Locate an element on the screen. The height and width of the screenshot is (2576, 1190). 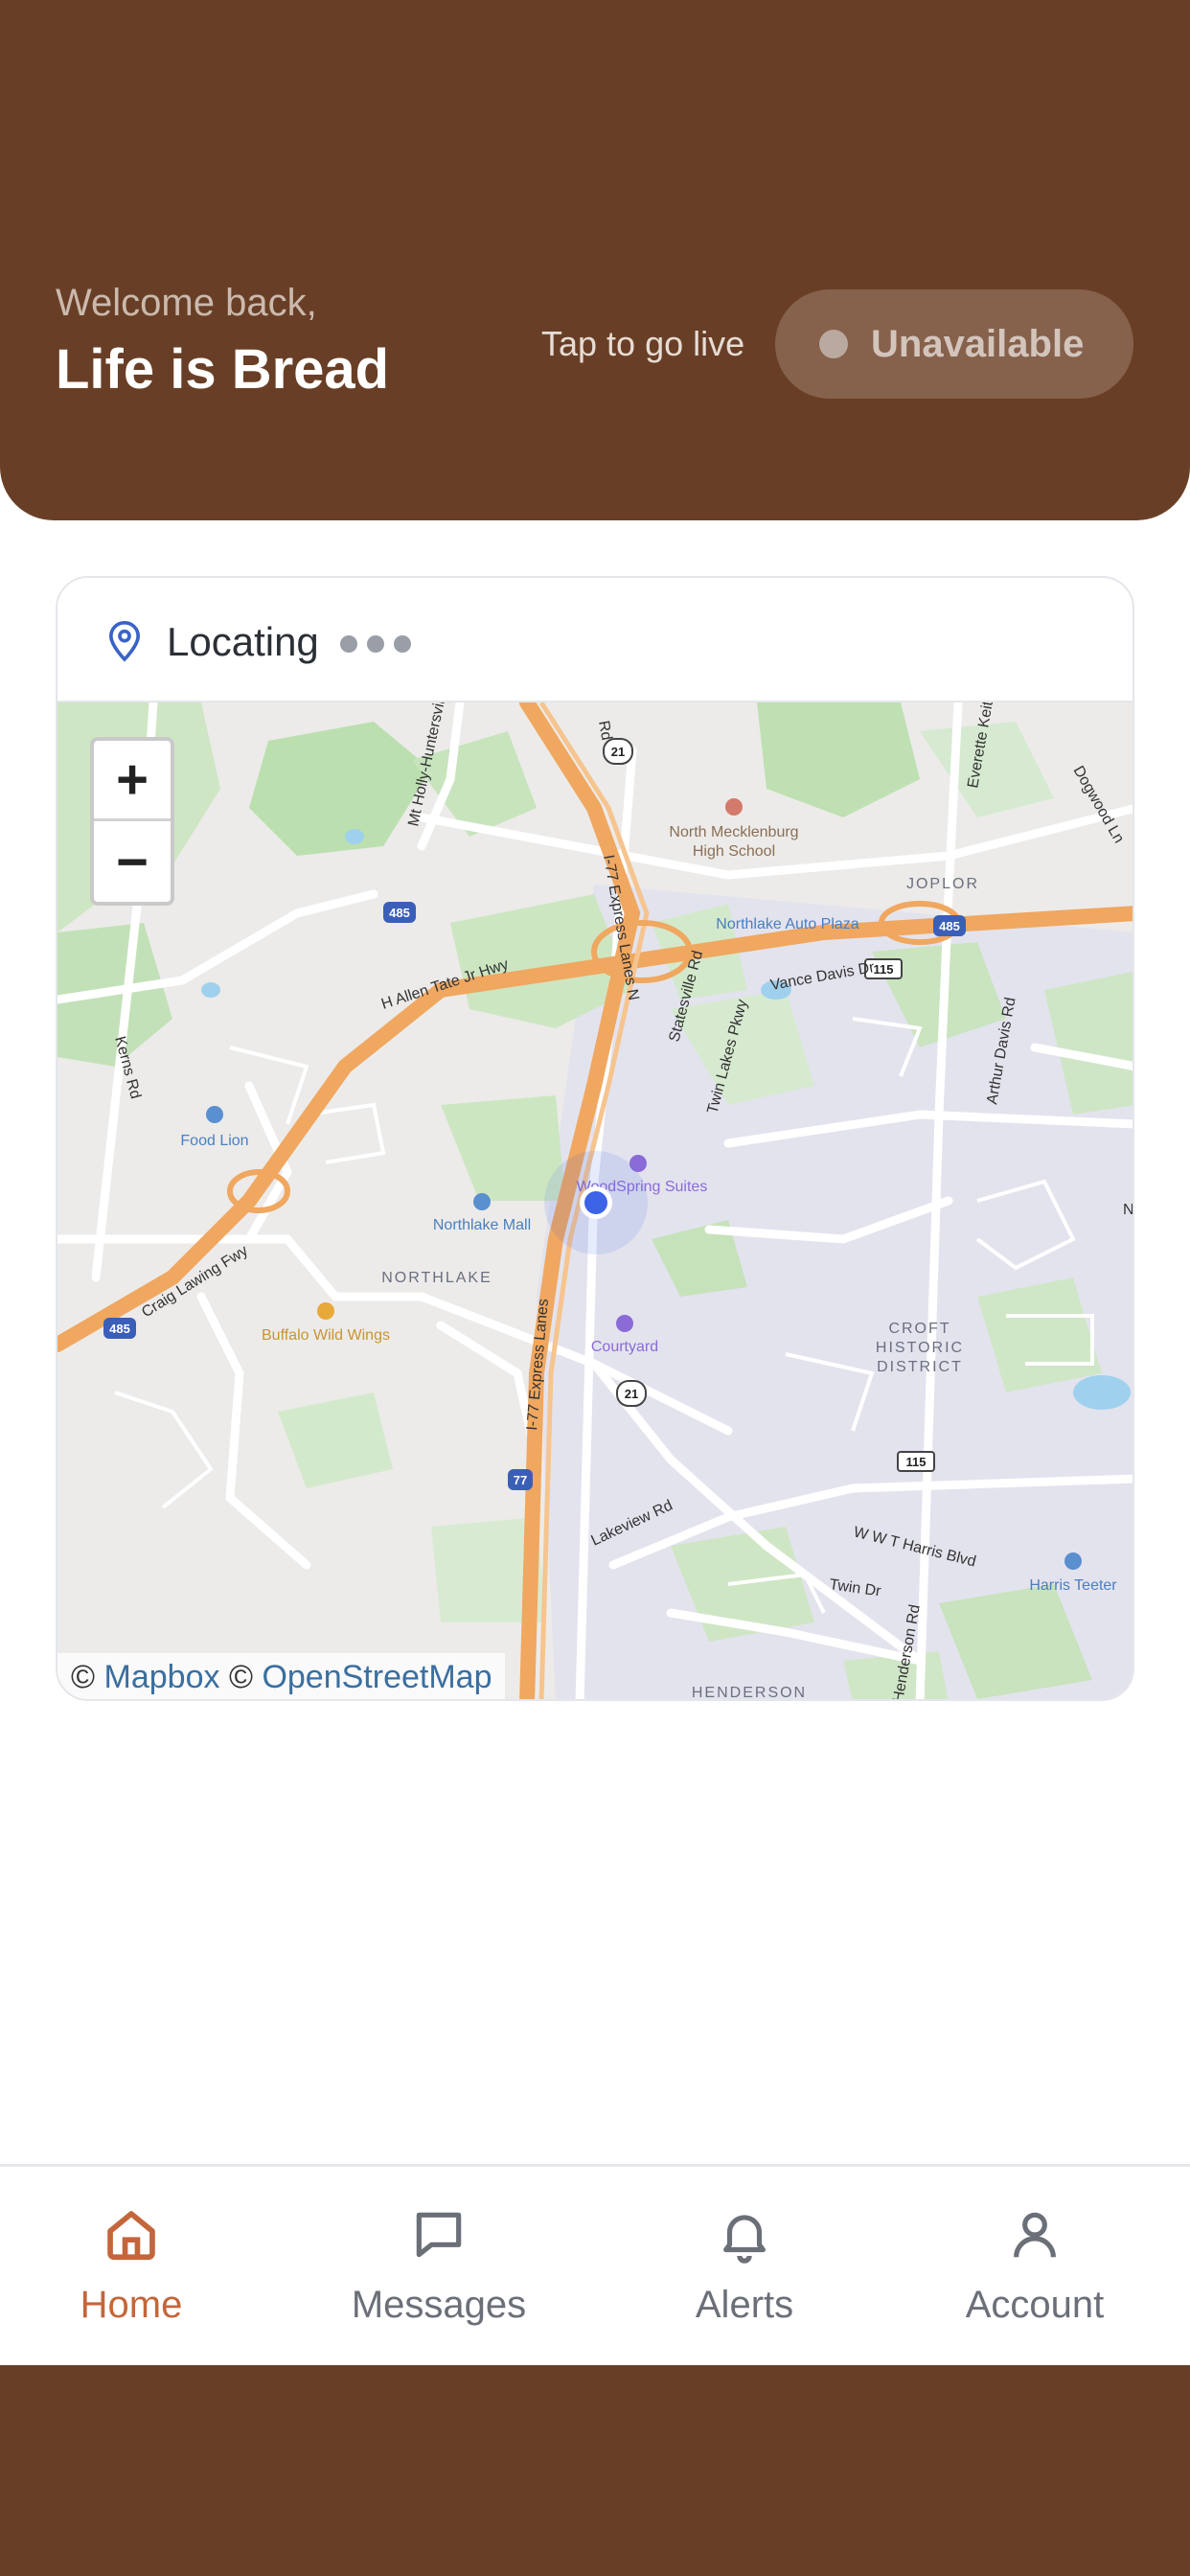
mapbox-link: Mapbox is located at coordinates (162, 1677).